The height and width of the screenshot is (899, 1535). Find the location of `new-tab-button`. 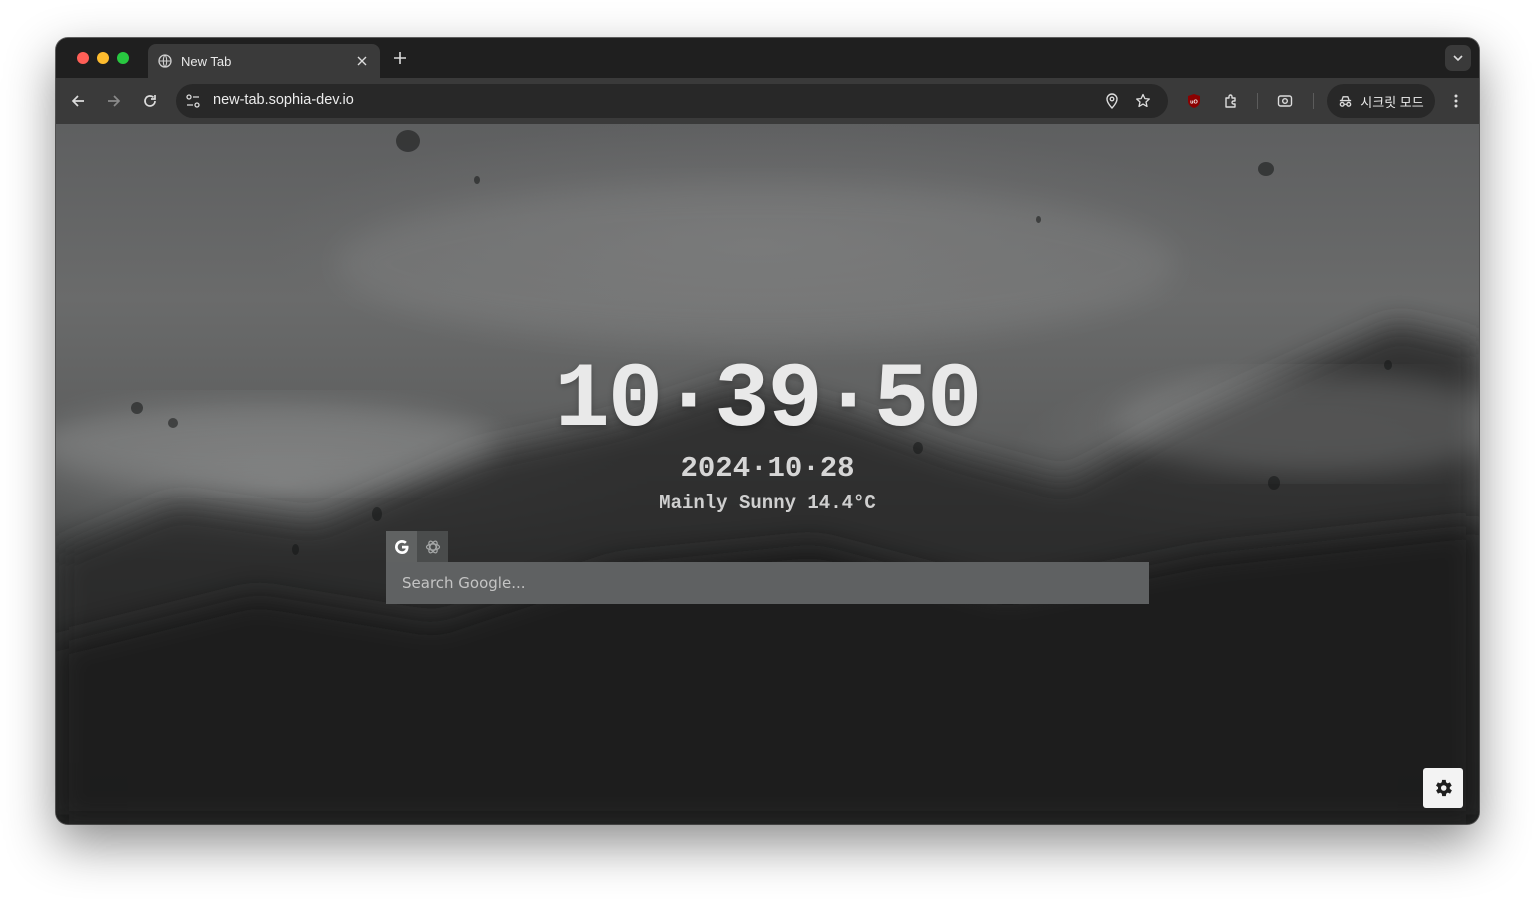

new-tab-button is located at coordinates (400, 58).